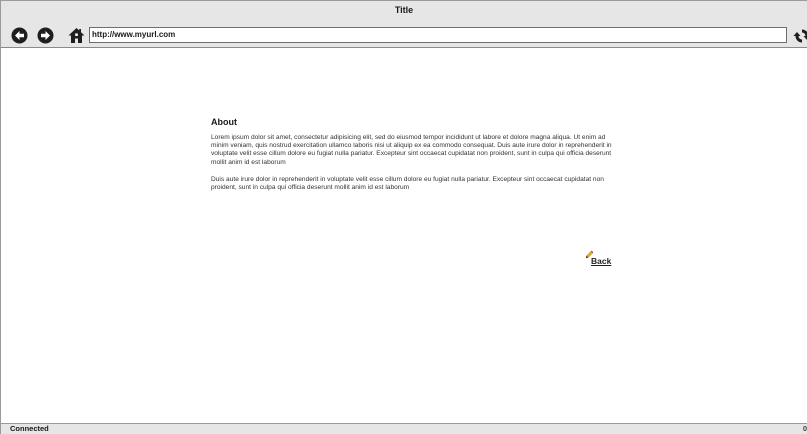  I want to click on status-indicator: 0, so click(804, 428).